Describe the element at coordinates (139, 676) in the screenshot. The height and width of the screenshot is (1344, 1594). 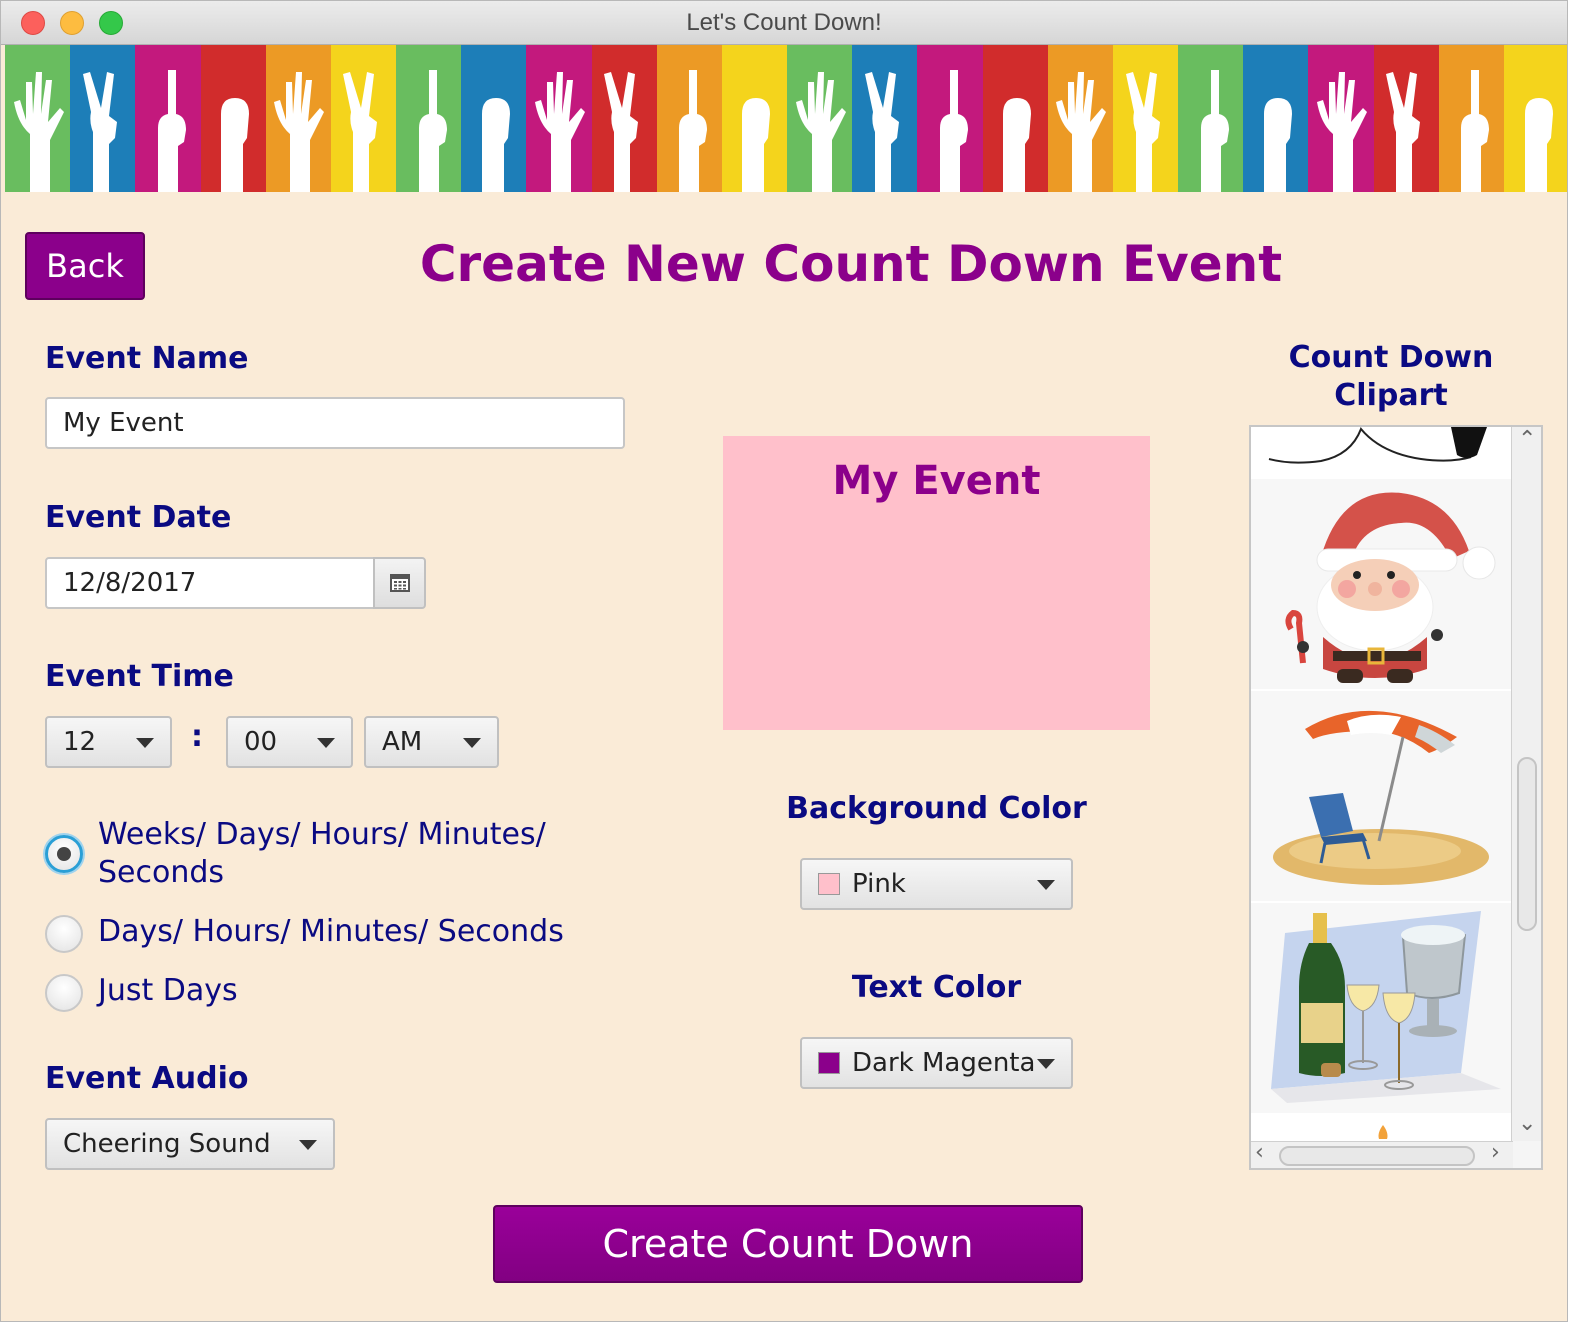
I see `event-time-label: Event Time` at that location.